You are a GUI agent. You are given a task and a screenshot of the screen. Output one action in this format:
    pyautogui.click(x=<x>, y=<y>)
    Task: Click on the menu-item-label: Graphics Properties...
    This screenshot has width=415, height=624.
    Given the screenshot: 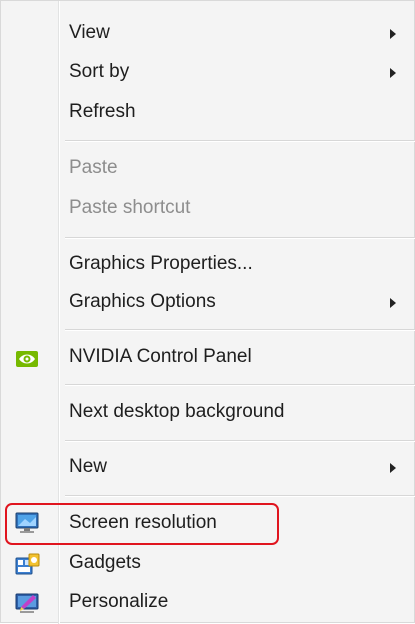 What is the action you would take?
    pyautogui.click(x=161, y=263)
    